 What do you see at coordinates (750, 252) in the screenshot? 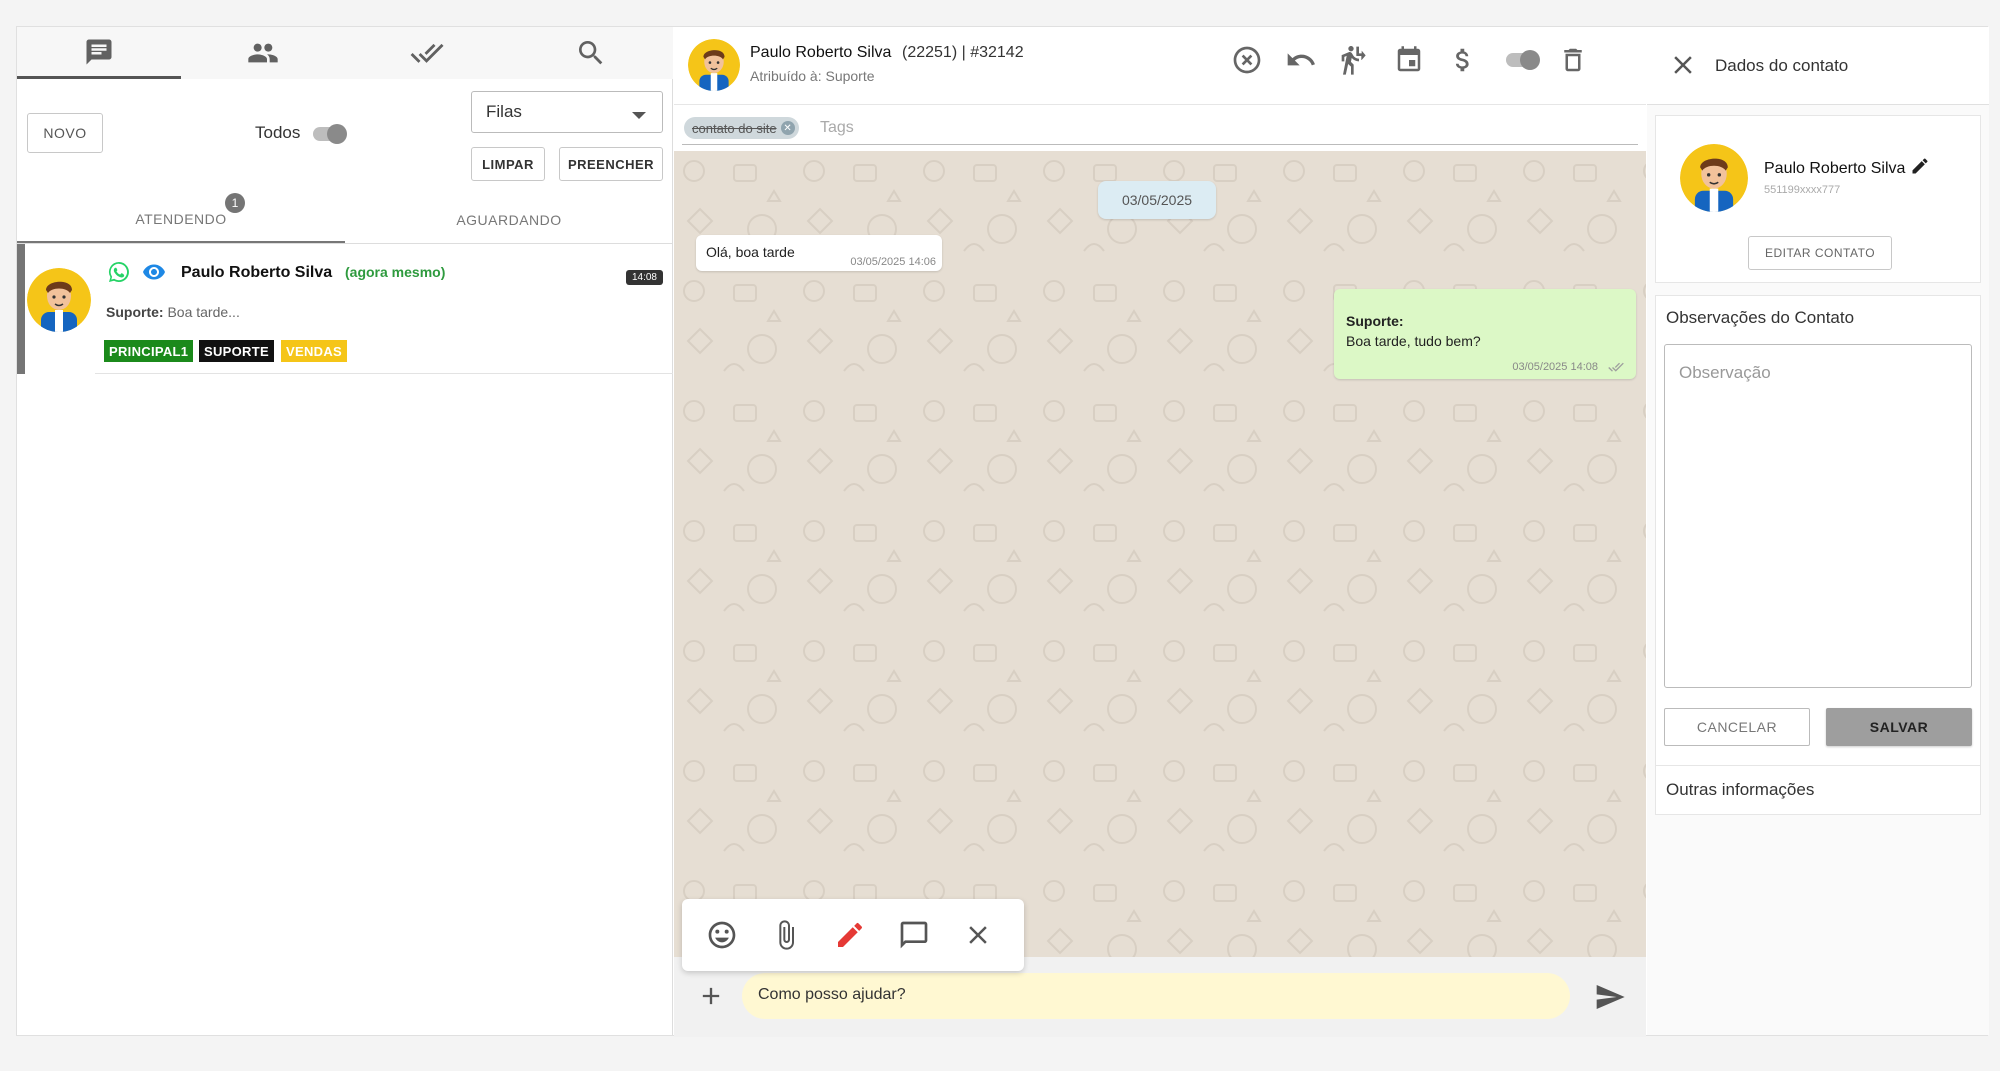
I see `message-text: Olá, boa tarde` at bounding box center [750, 252].